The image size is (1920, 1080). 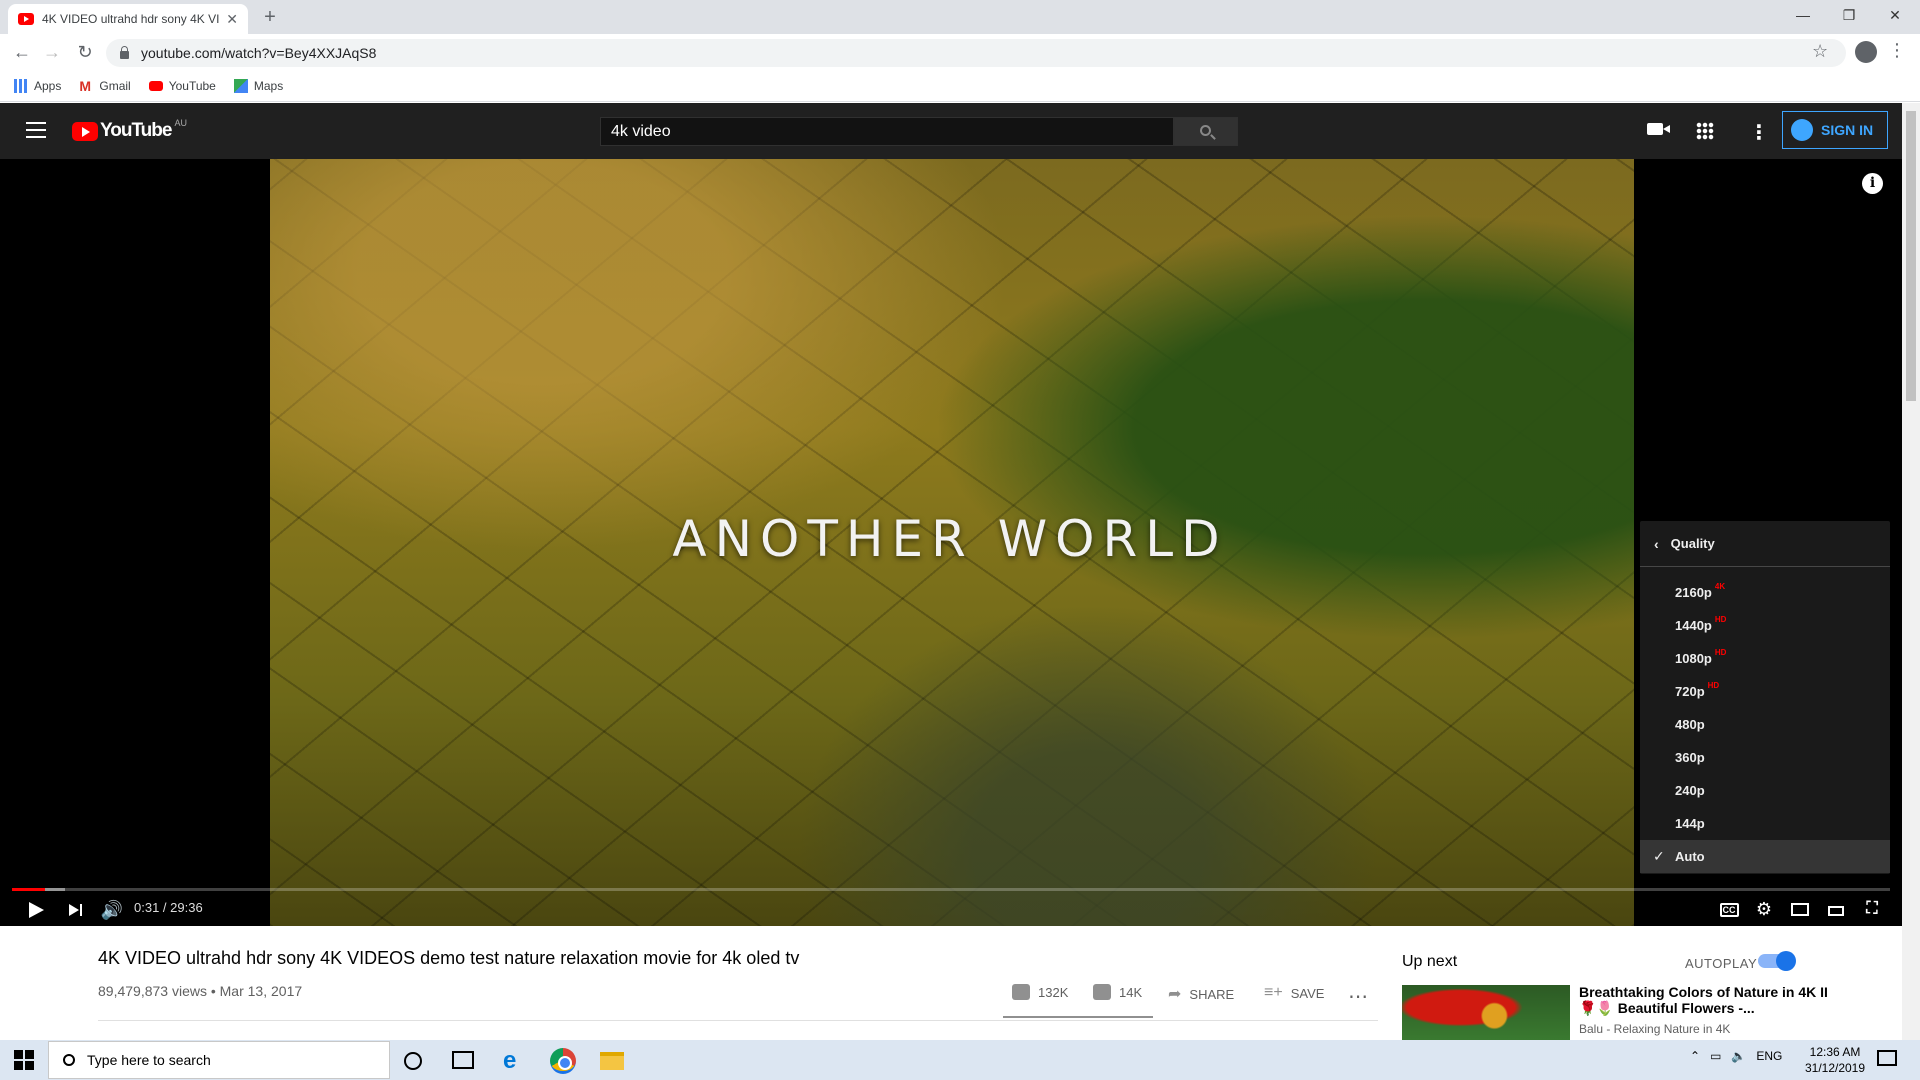 What do you see at coordinates (951, 889) in the screenshot?
I see `progress-bar` at bounding box center [951, 889].